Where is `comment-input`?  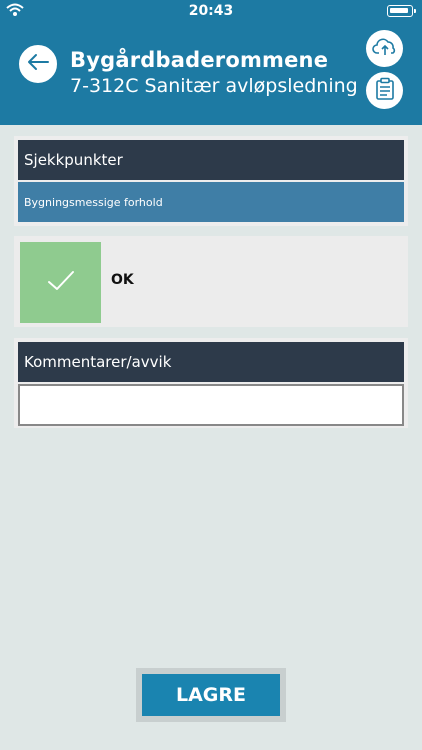 comment-input is located at coordinates (211, 405).